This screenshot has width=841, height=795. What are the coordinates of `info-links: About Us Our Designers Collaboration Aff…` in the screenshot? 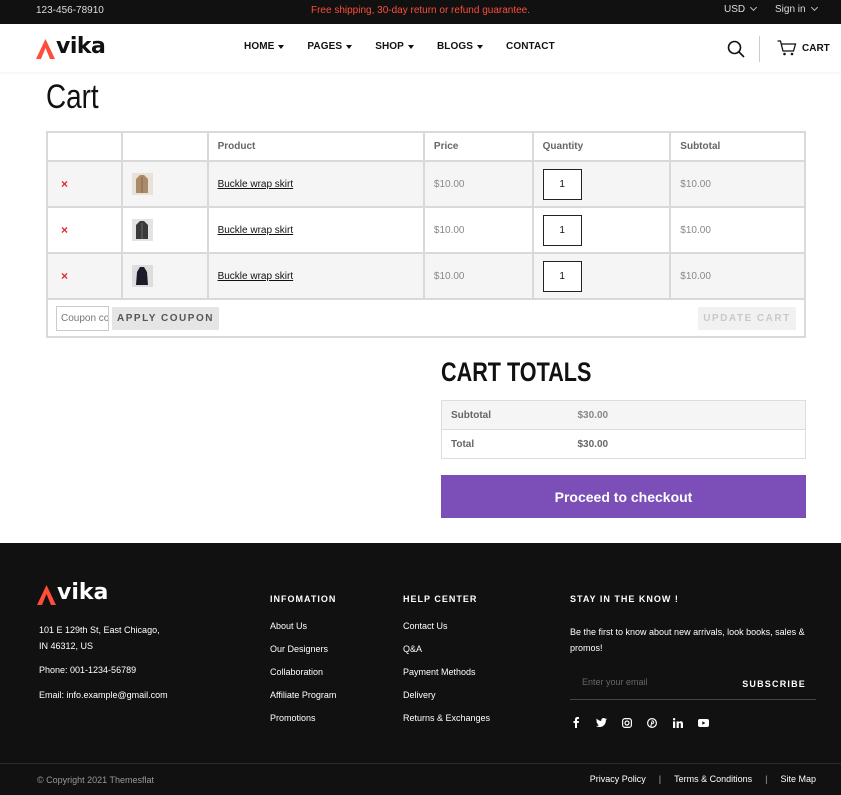 It's located at (303, 678).